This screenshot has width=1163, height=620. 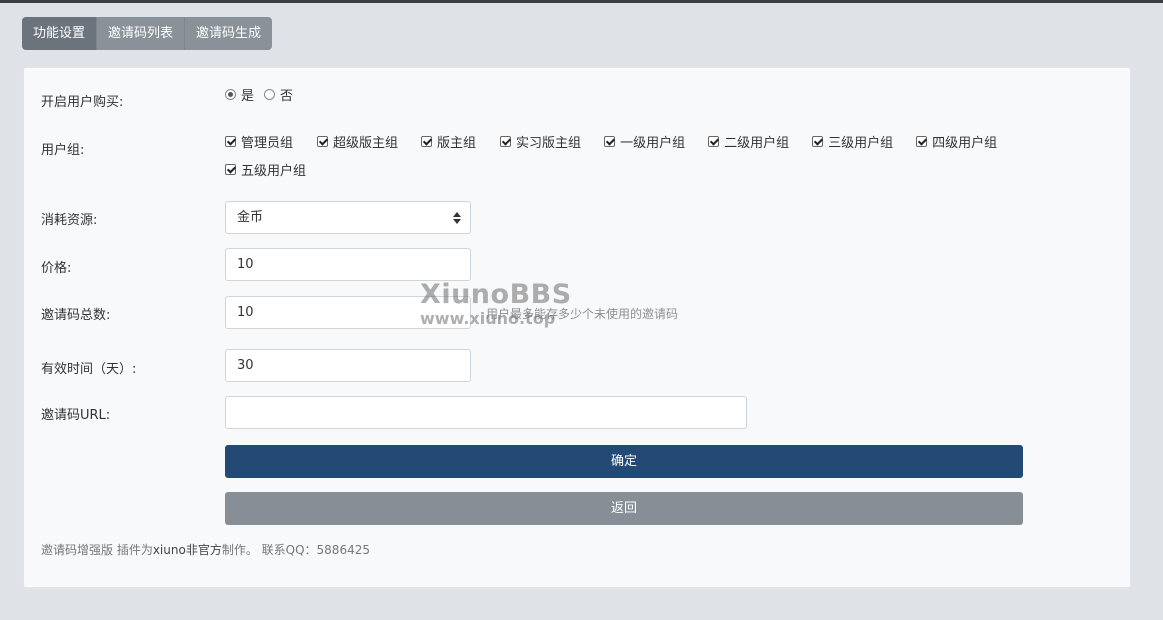 I want to click on group-checkbox-level1: 一级用户组, so click(x=644, y=141).